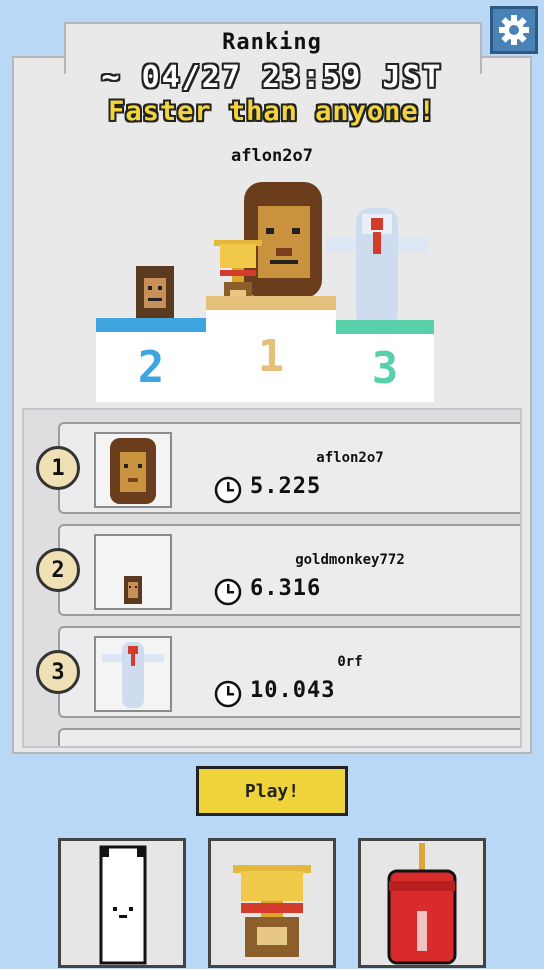 The height and width of the screenshot is (969, 544). Describe the element at coordinates (272, 791) in the screenshot. I see `play-button: Play!` at that location.